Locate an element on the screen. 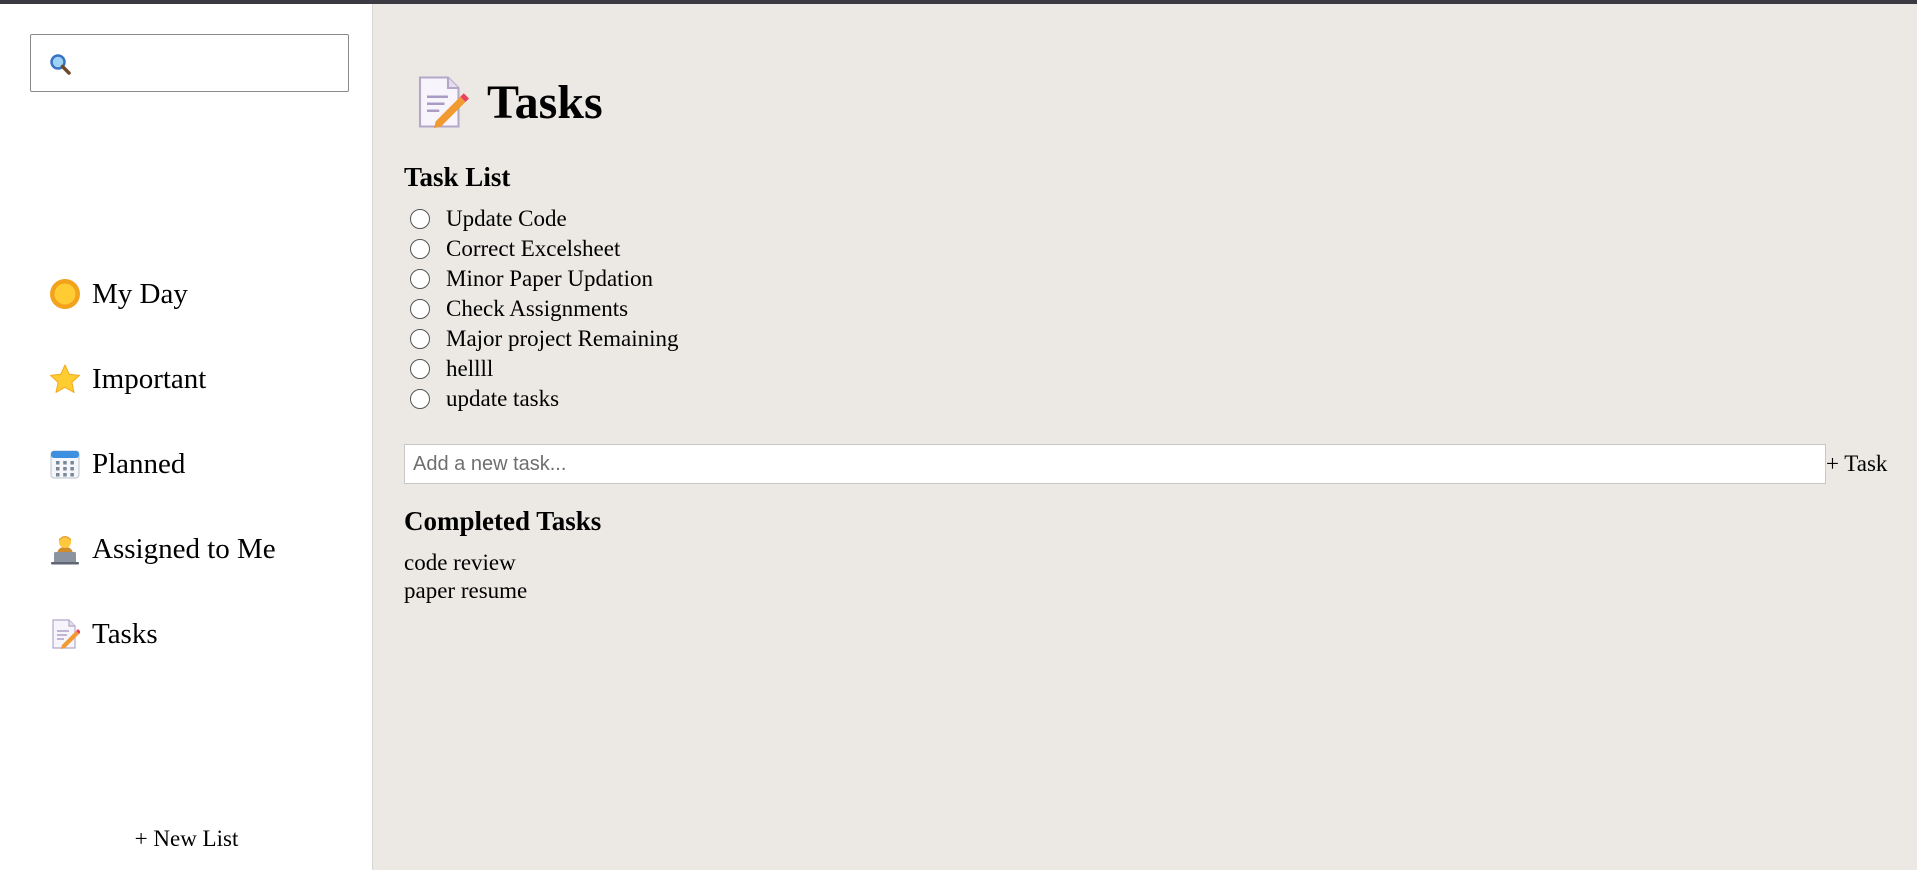 The height and width of the screenshot is (870, 1917). task-item: Minor Paper Updation is located at coordinates (544, 279).